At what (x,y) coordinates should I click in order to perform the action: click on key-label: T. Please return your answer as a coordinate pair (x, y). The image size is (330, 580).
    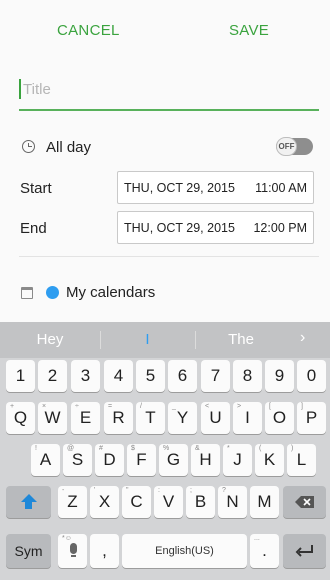
    Looking at the image, I should click on (150, 417).